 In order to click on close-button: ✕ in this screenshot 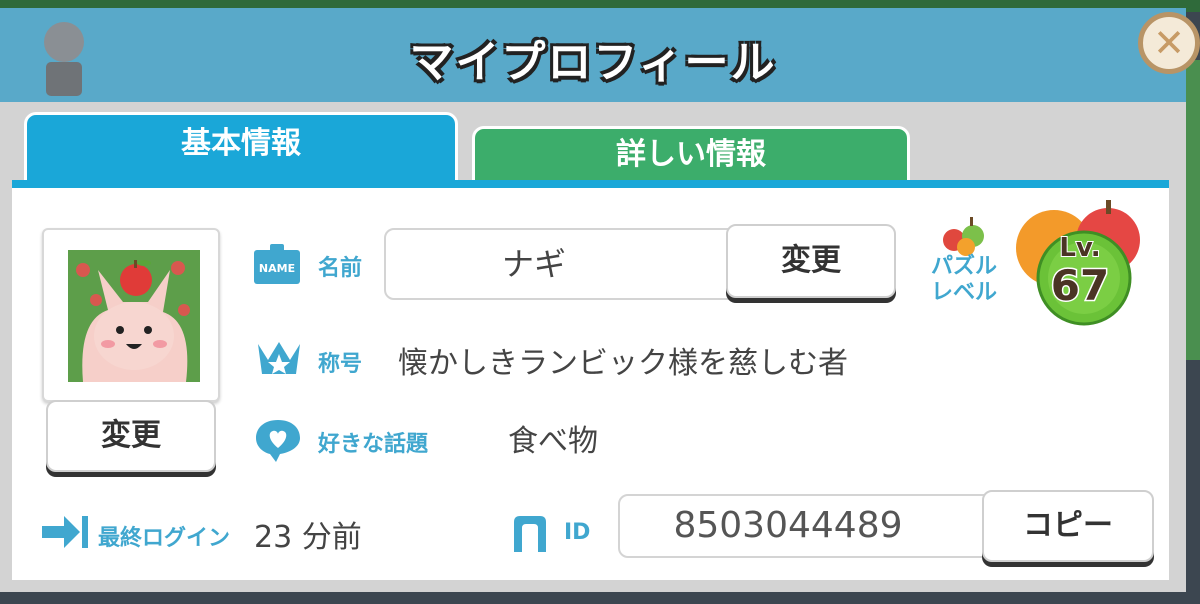, I will do `click(1169, 43)`.